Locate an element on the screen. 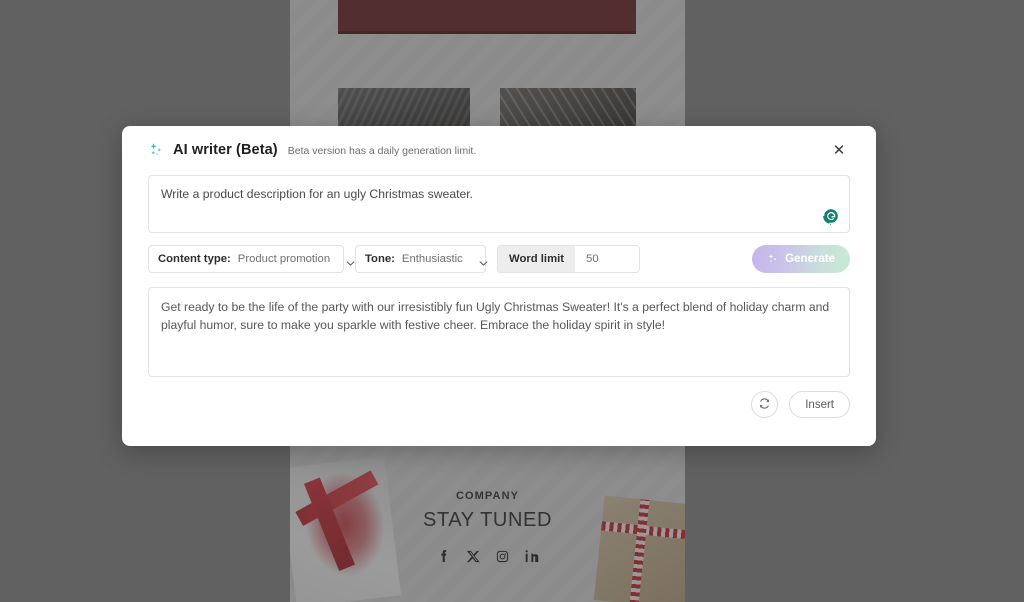 The width and height of the screenshot is (1024, 602). tone-select: Tone: Enthusiastic is located at coordinates (421, 259).